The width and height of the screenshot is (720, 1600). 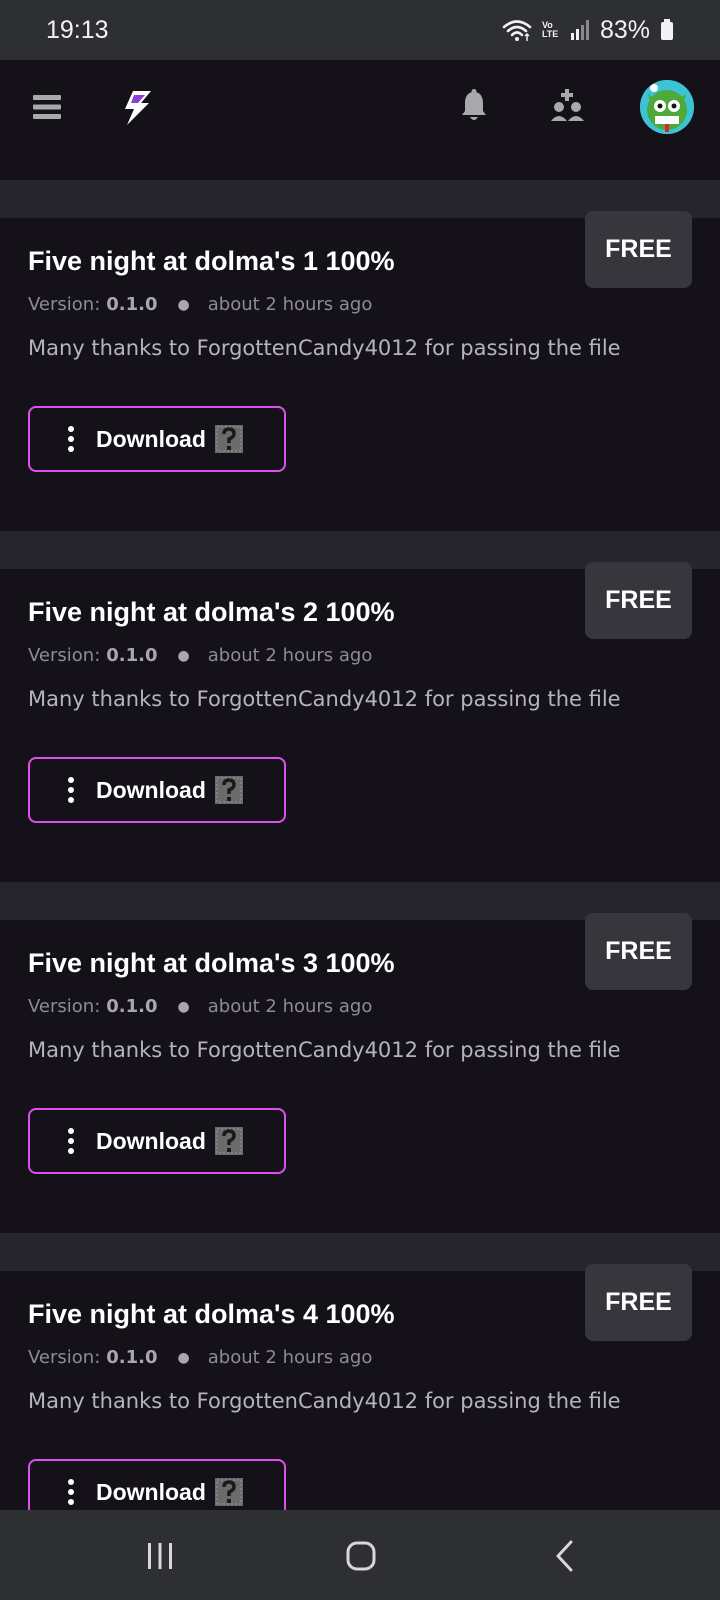 I want to click on status-bar: 19:13 Vo LTE 83%, so click(x=360, y=30).